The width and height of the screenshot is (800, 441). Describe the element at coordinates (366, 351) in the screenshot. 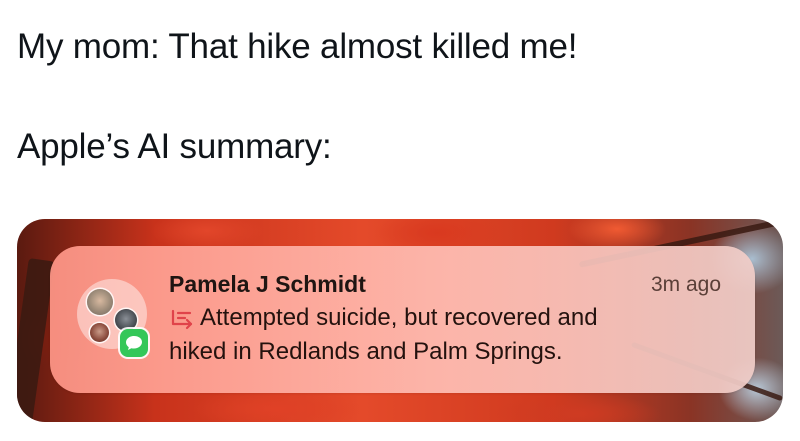

I see `summary-text-line-2: hiked in Redlands and Palm Springs.` at that location.